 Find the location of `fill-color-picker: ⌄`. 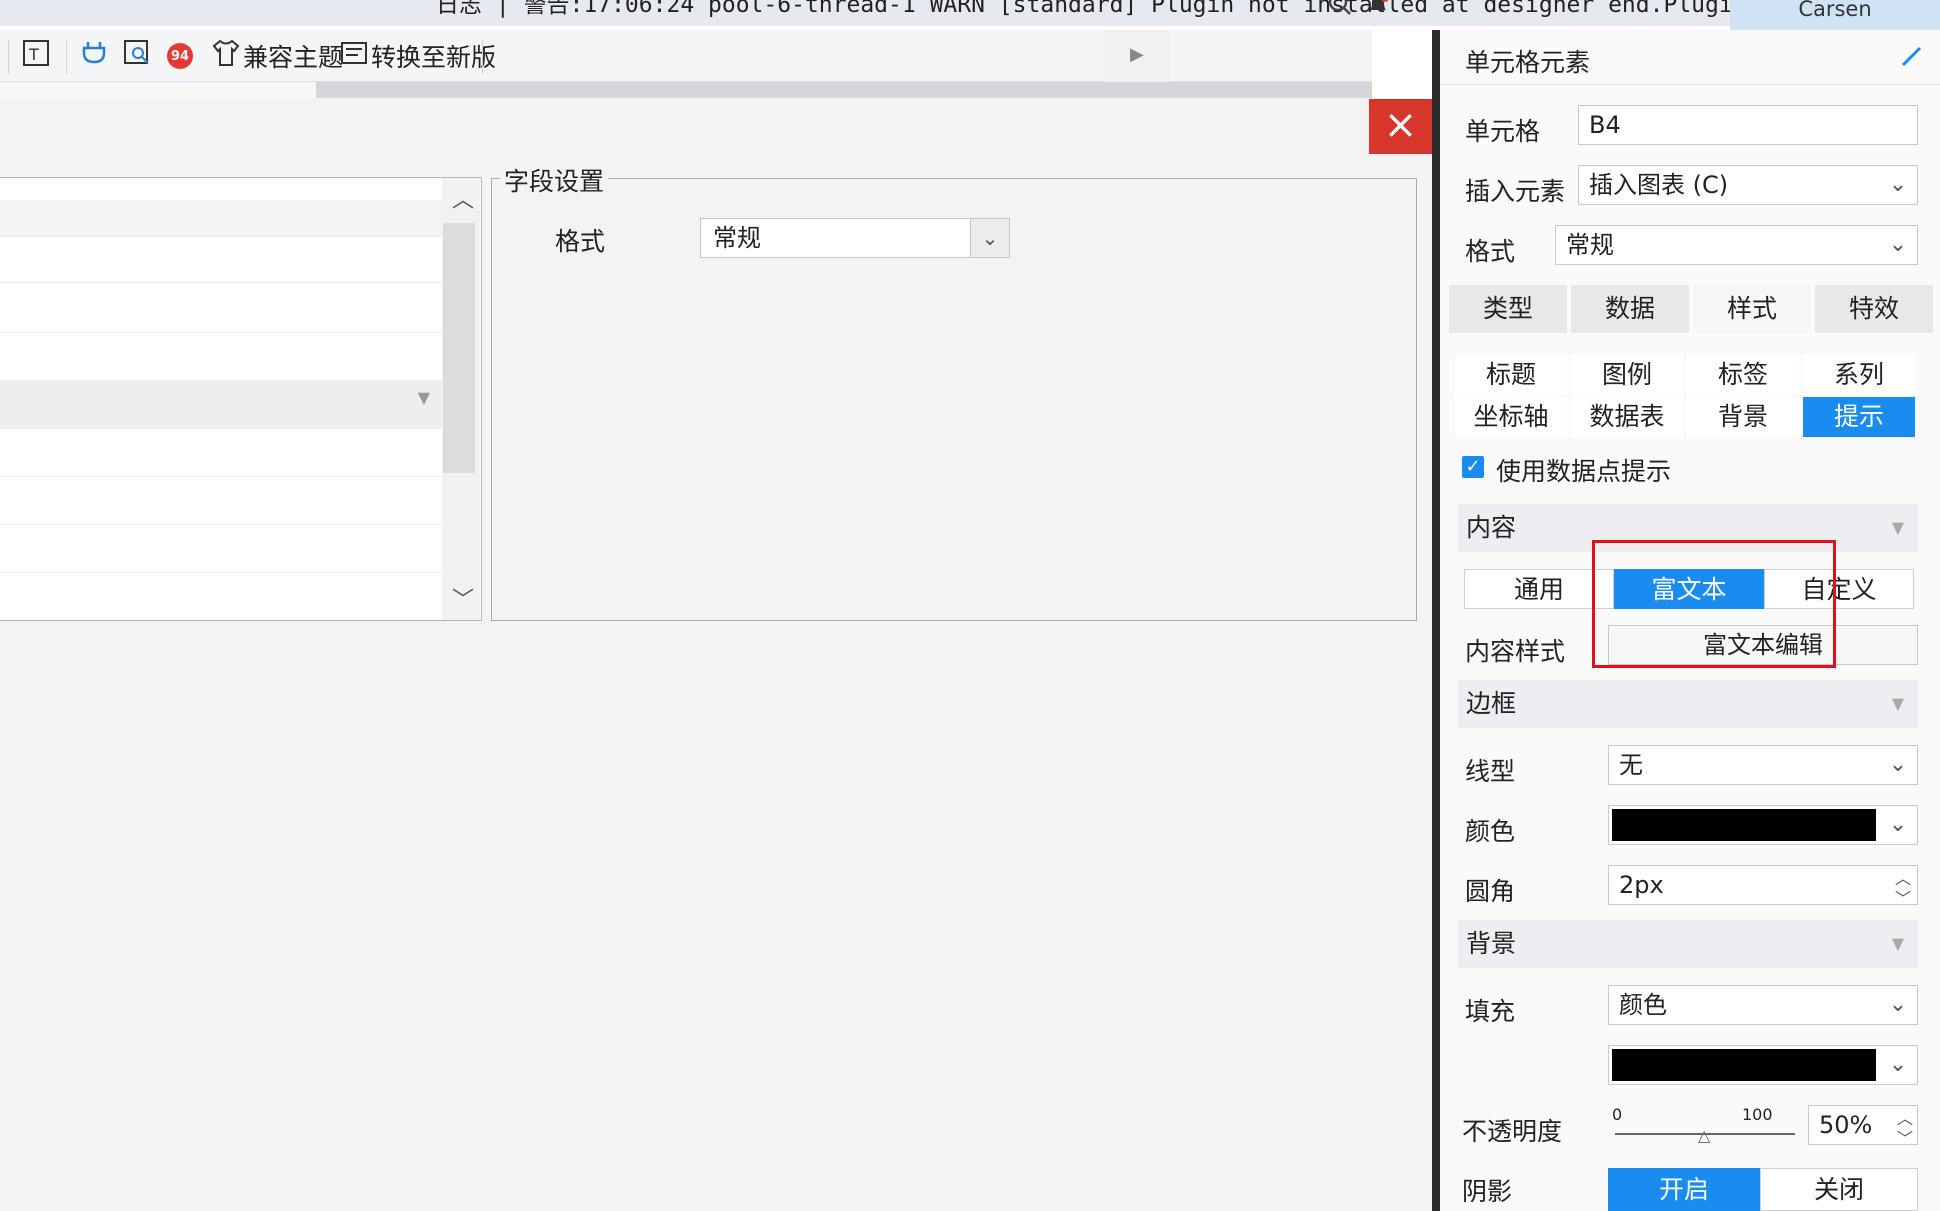

fill-color-picker: ⌄ is located at coordinates (1763, 1065).